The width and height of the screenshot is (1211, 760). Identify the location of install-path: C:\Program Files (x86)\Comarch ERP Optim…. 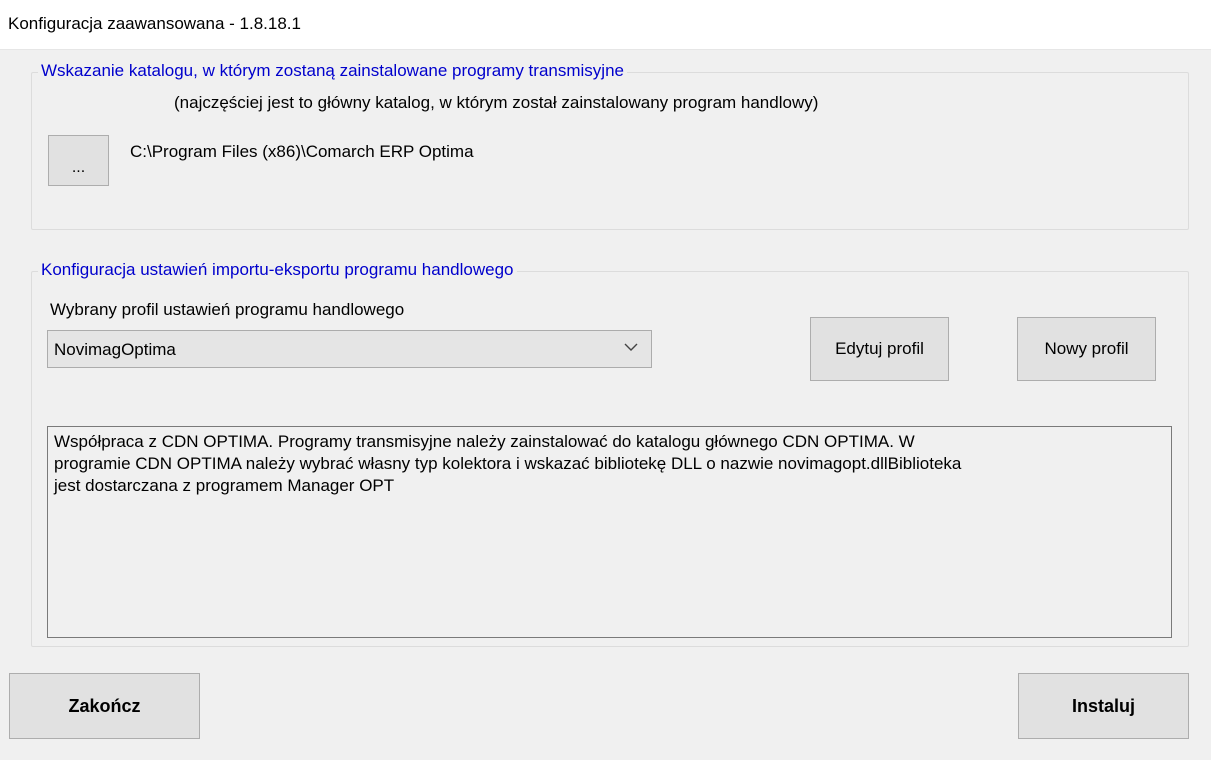
(302, 151).